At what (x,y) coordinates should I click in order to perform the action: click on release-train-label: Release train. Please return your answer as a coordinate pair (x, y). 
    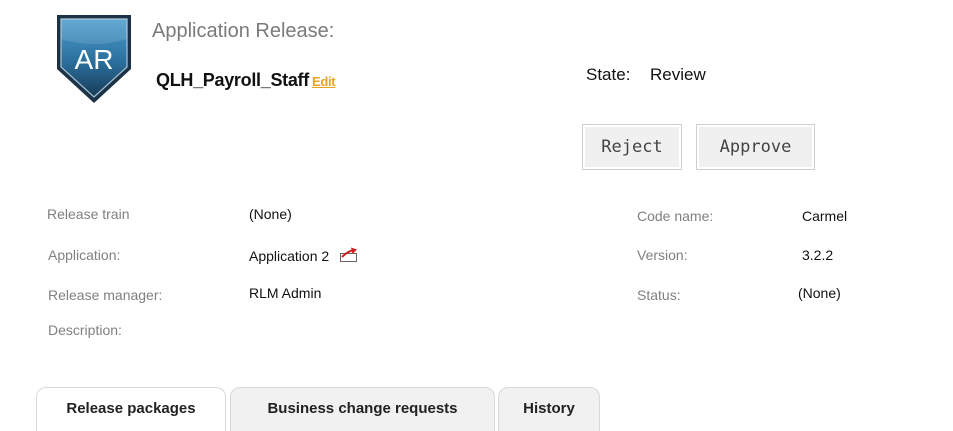
    Looking at the image, I should click on (88, 214).